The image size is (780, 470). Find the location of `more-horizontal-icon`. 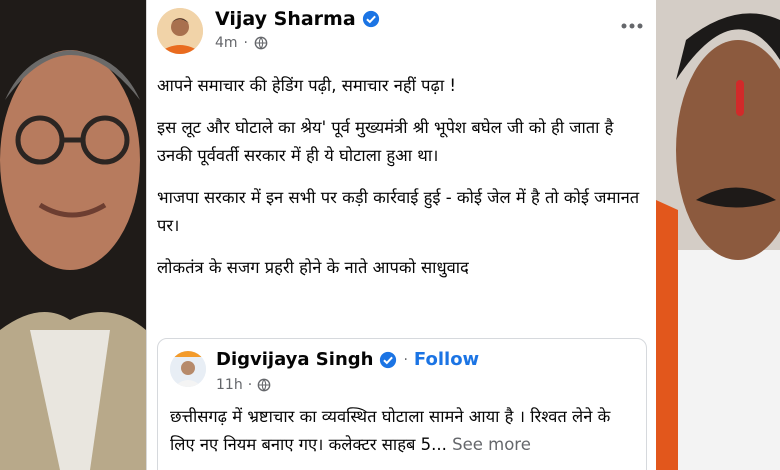

more-horizontal-icon is located at coordinates (632, 26).